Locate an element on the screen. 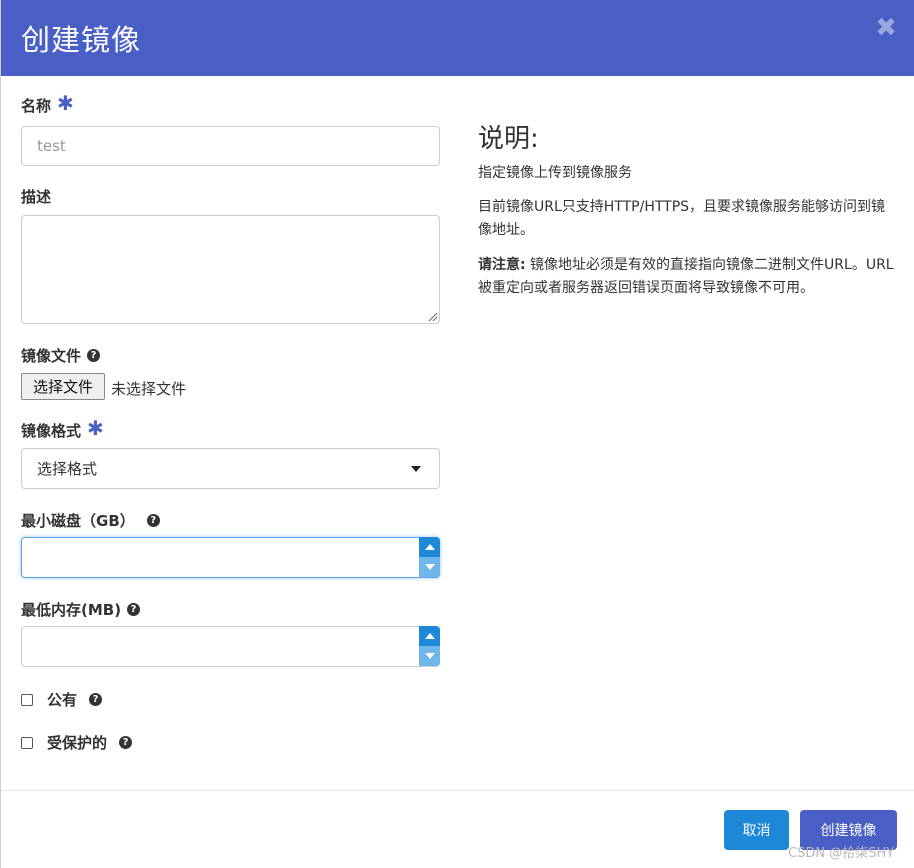  modal-header: 创建镜像 ✖ is located at coordinates (457, 38).